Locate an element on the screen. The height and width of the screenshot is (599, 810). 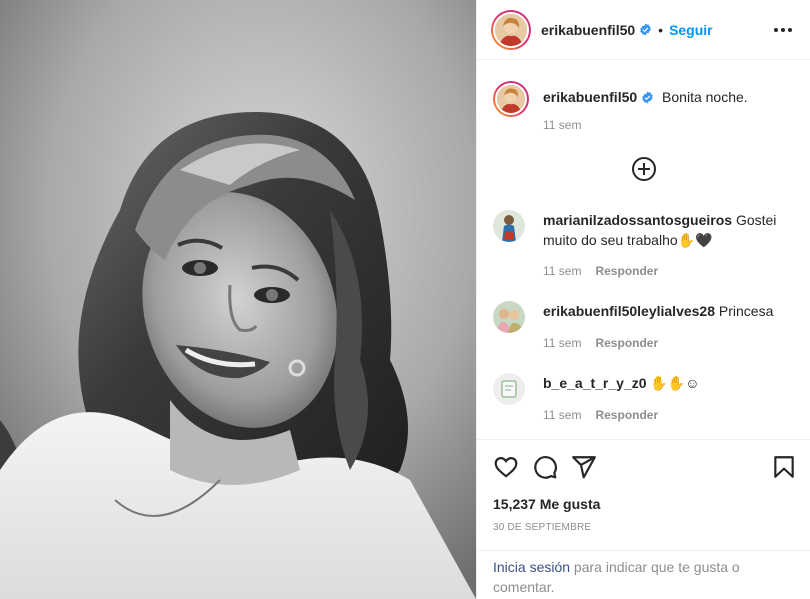
author-avatar-image is located at coordinates (511, 29).